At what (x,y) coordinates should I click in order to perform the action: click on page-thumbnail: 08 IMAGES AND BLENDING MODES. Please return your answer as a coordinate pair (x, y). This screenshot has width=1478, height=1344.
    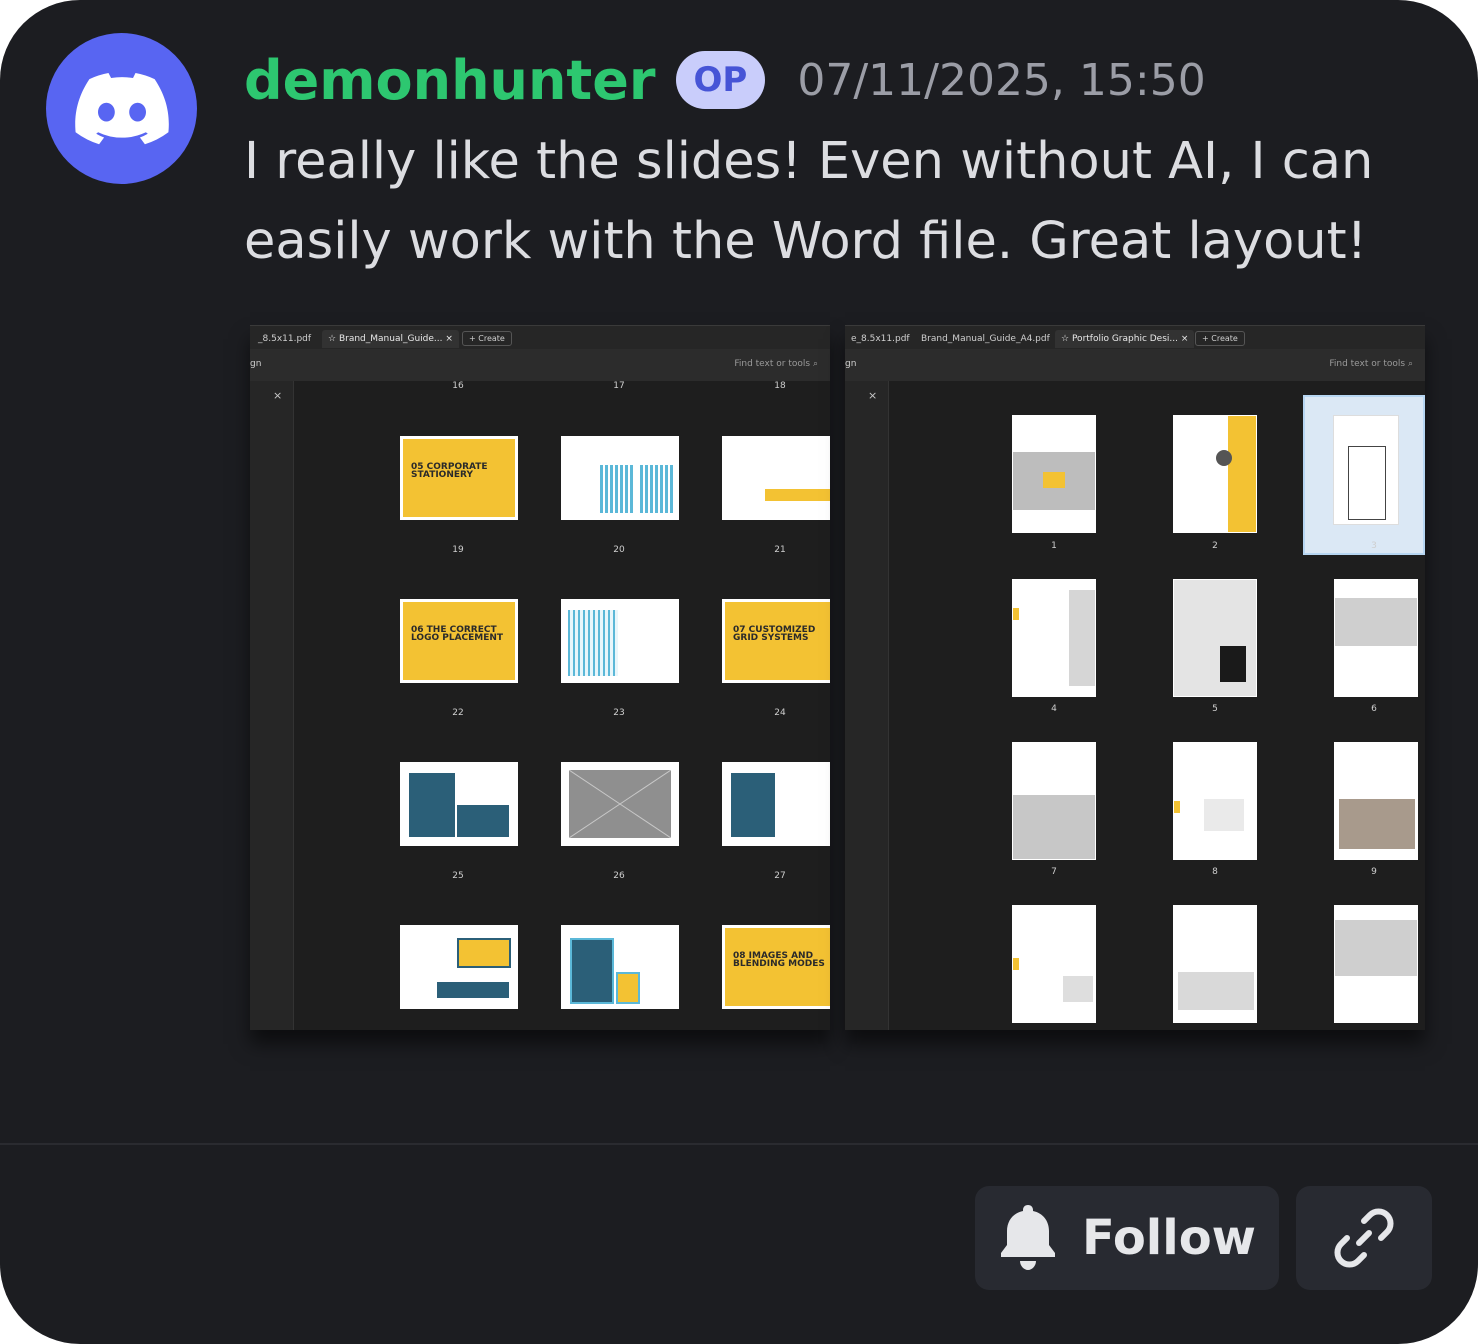
    Looking at the image, I should click on (776, 967).